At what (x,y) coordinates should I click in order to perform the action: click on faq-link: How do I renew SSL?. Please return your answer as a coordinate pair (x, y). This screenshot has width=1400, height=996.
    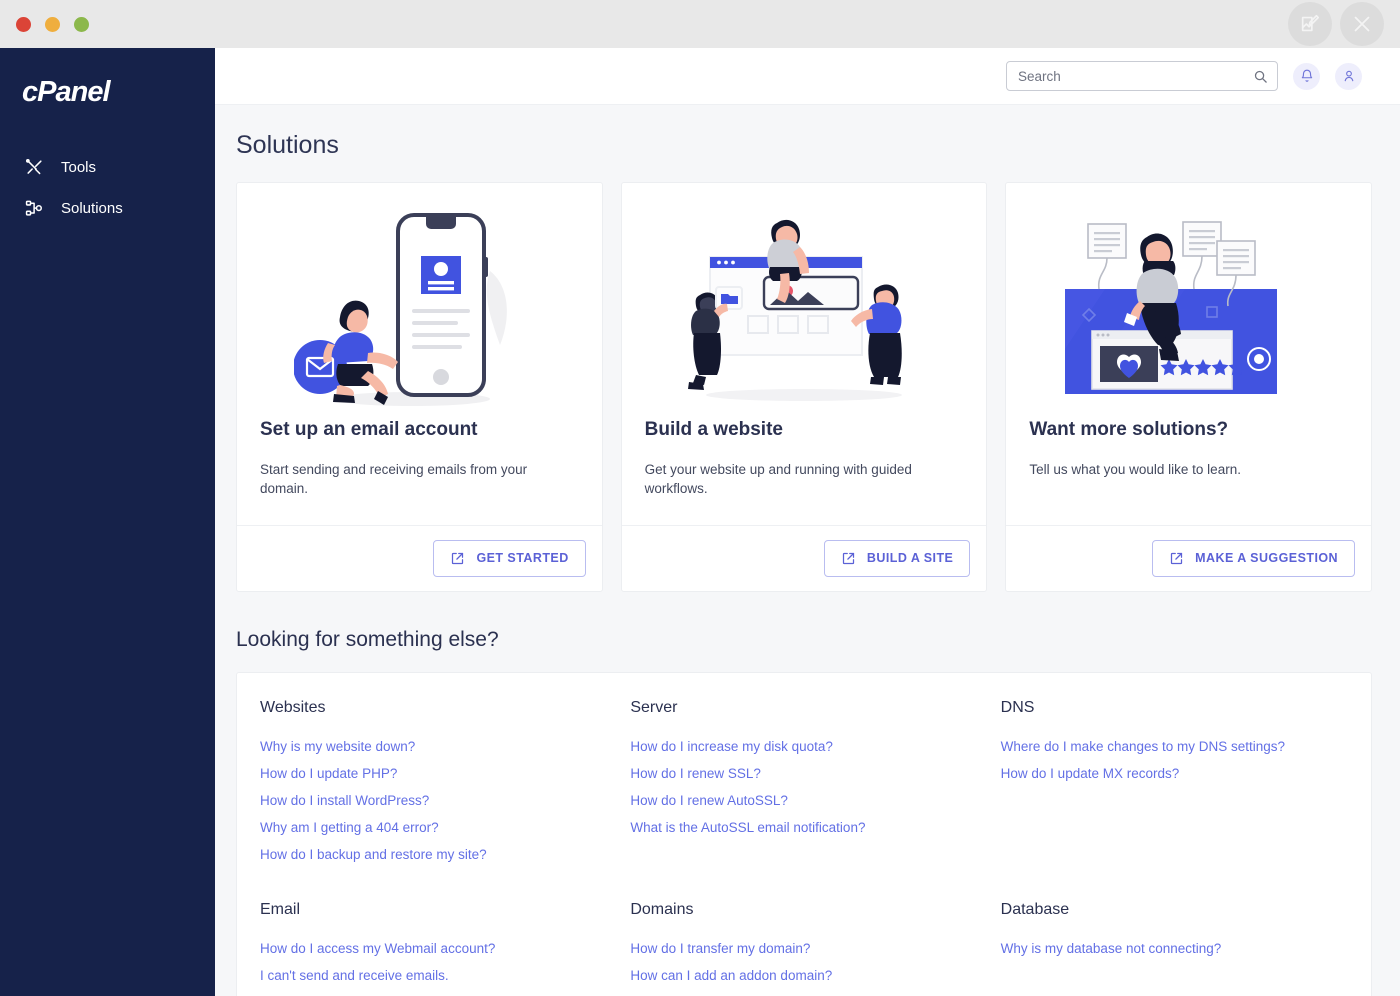
    Looking at the image, I should click on (815, 773).